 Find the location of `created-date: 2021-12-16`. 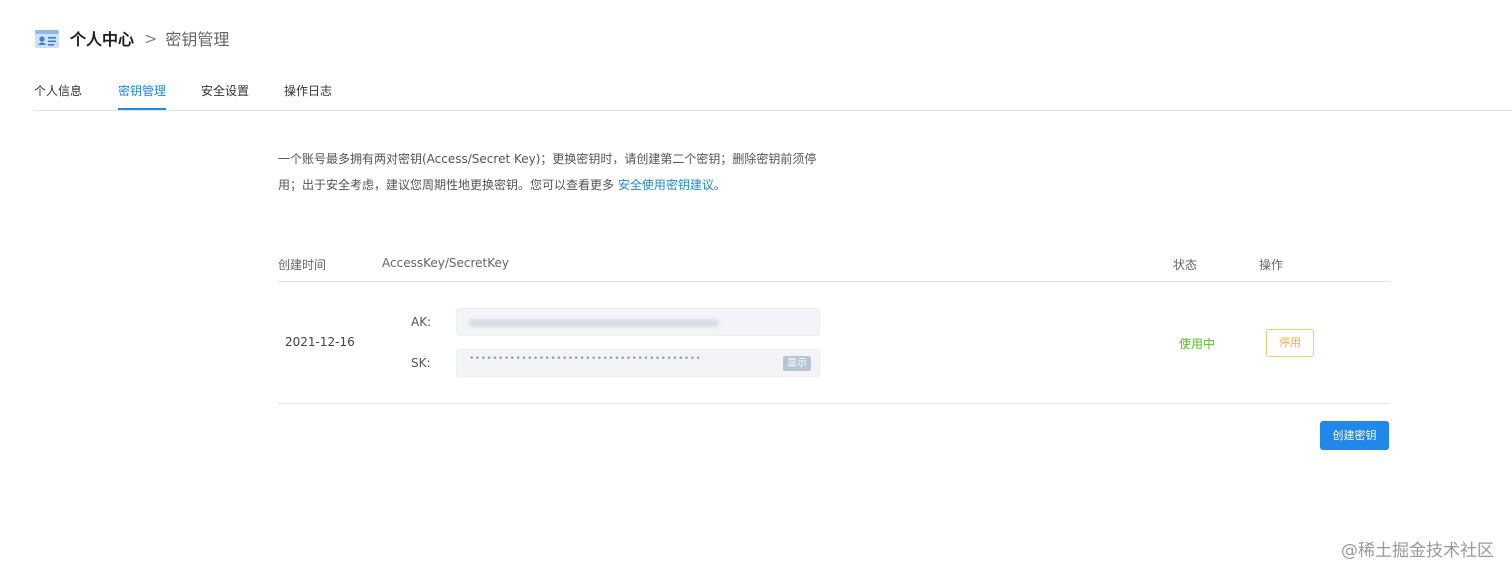

created-date: 2021-12-16 is located at coordinates (320, 342).